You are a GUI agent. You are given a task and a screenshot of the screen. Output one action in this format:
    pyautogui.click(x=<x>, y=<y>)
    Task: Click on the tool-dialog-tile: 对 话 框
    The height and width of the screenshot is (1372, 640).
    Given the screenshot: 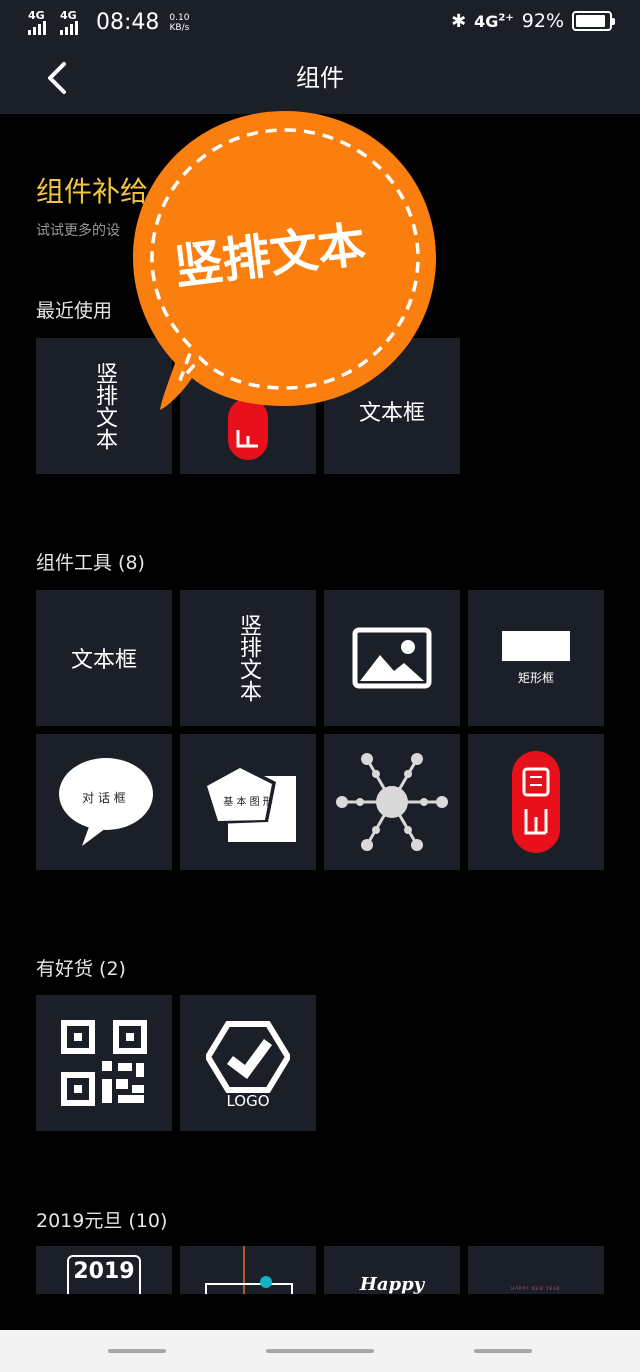 What is the action you would take?
    pyautogui.click(x=104, y=802)
    